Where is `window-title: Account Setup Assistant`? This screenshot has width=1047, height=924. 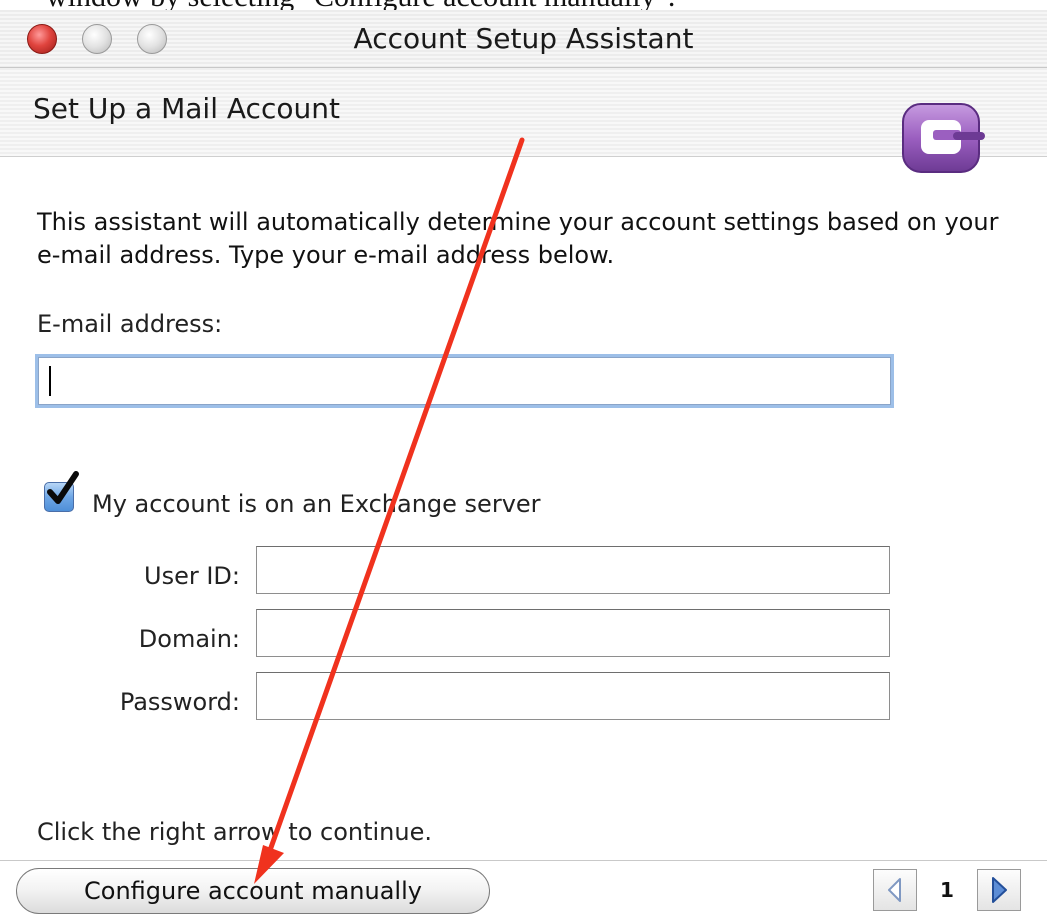 window-title: Account Setup Assistant is located at coordinates (523, 38).